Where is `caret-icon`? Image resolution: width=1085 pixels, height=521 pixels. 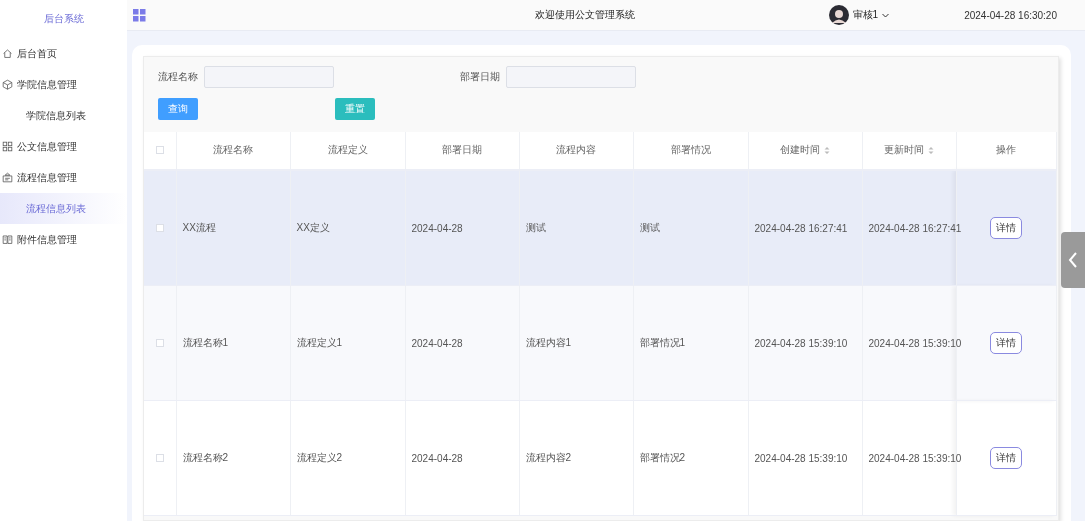 caret-icon is located at coordinates (886, 15).